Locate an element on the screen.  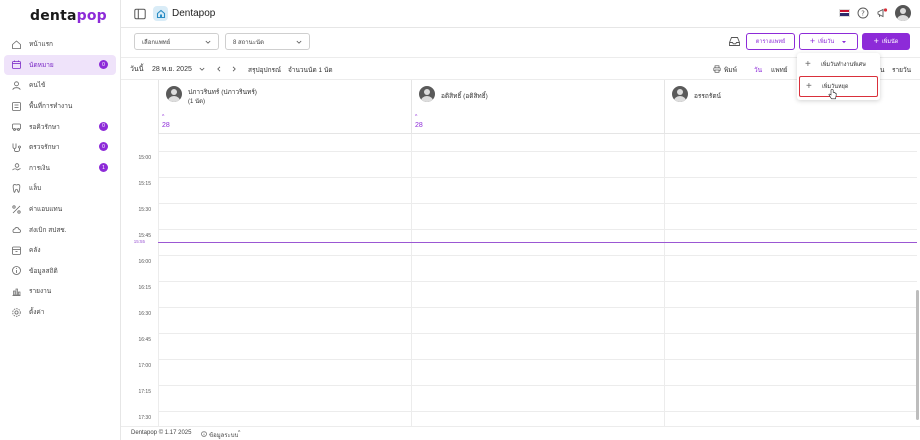
time-label: 16:00 is located at coordinates (144, 262).